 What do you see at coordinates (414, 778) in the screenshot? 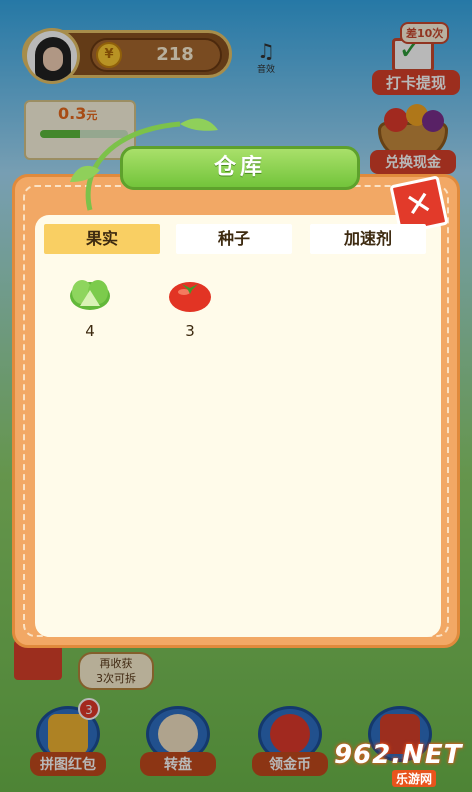
I see `watermark-text: 乐游网` at bounding box center [414, 778].